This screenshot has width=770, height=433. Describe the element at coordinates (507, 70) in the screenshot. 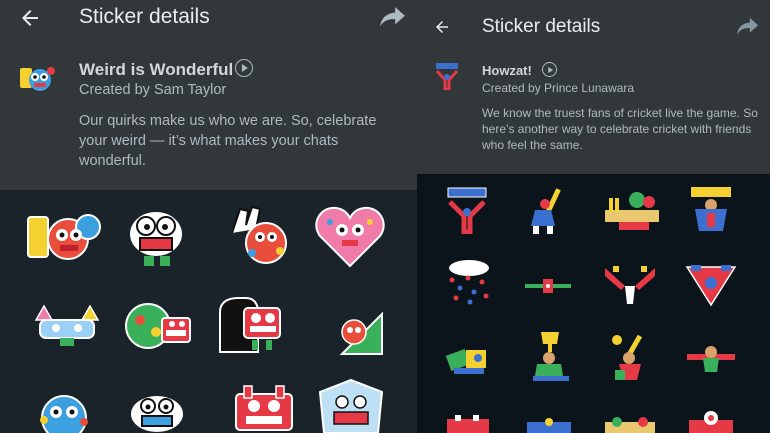

I see `pack-name: Howzat!` at that location.